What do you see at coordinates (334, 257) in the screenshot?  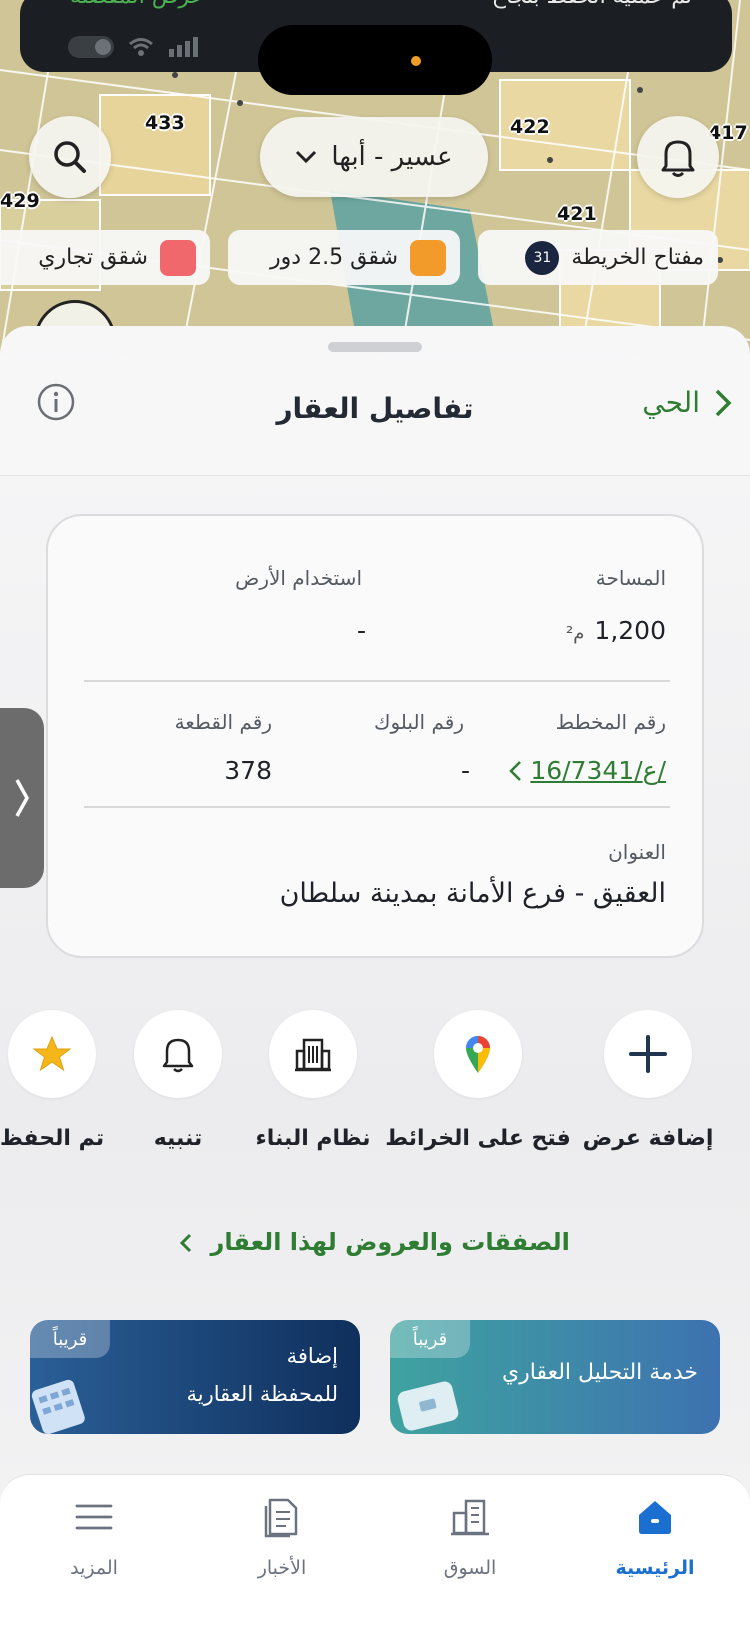 I see `legend-chip-label: شقق 2.5 دور` at bounding box center [334, 257].